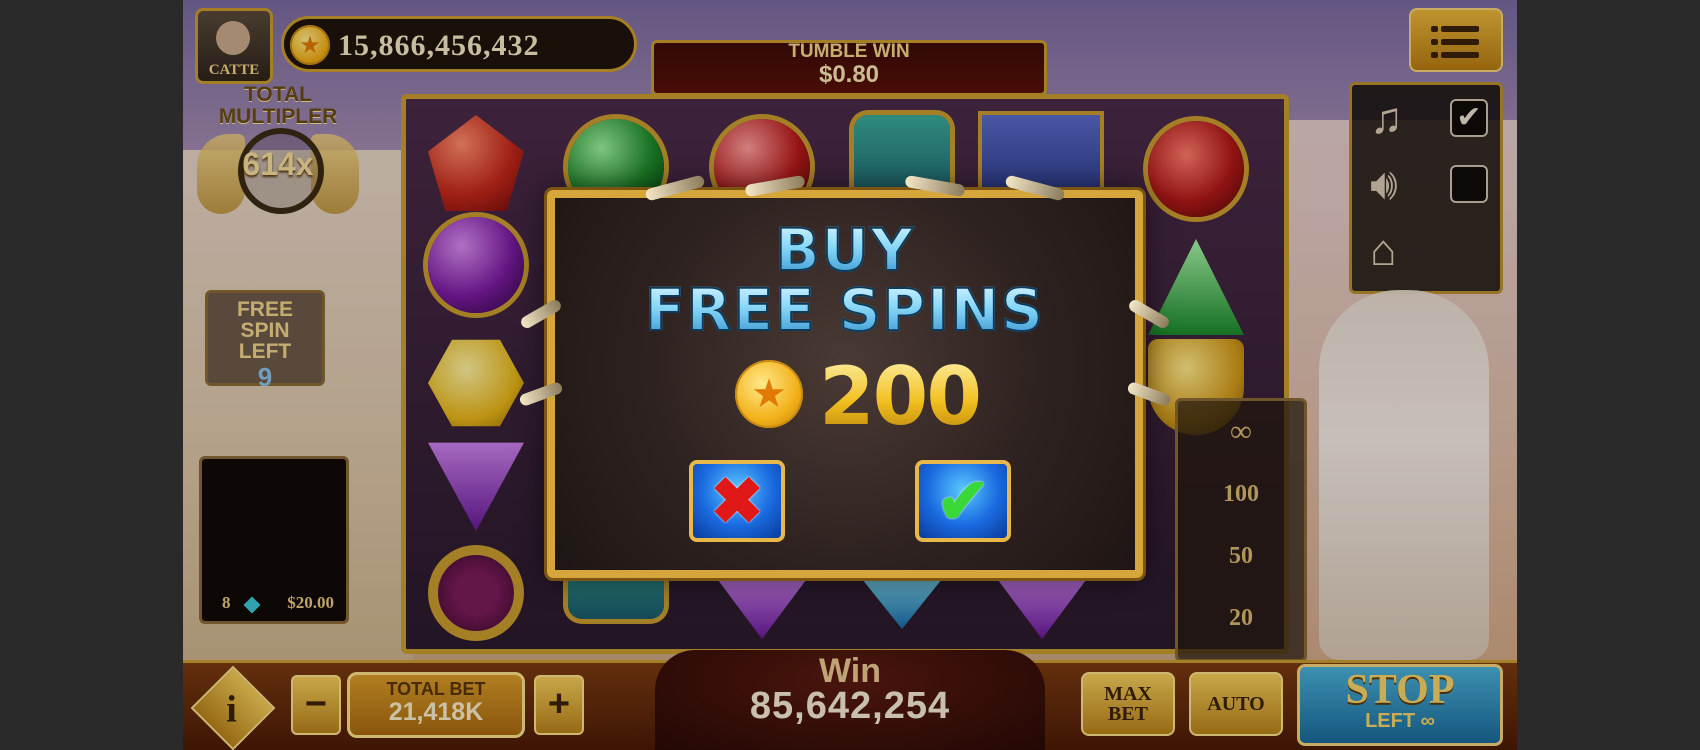 Image resolution: width=1700 pixels, height=750 pixels. Describe the element at coordinates (769, 394) in the screenshot. I see `coin-icon: ★` at that location.